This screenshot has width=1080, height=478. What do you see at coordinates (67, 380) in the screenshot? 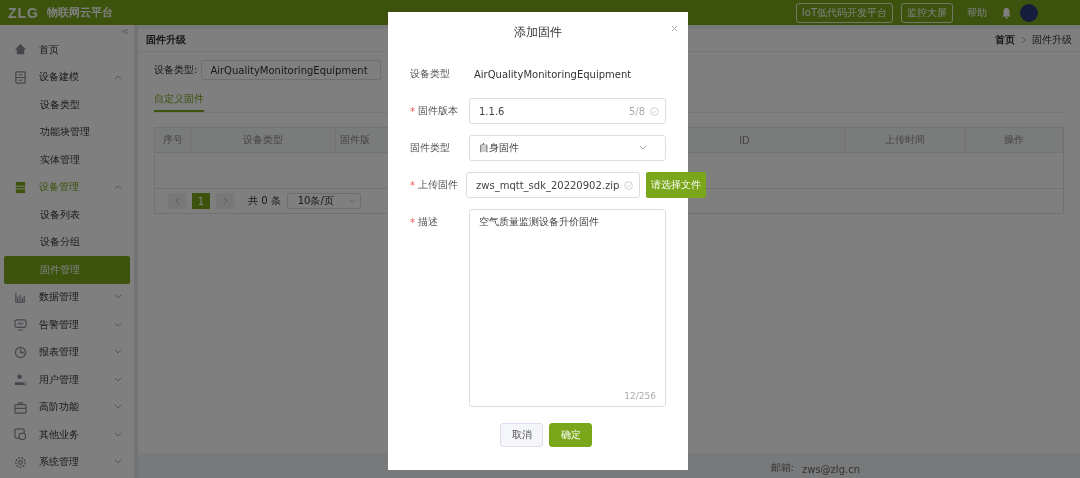
I see `sidebar-item: 用户管理` at bounding box center [67, 380].